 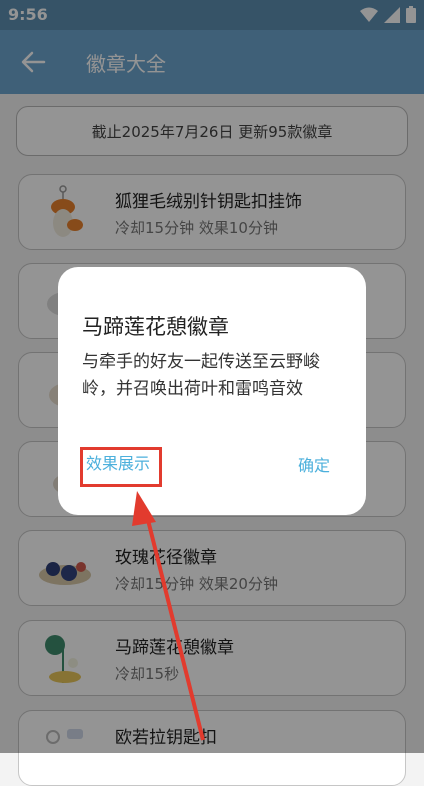 What do you see at coordinates (314, 464) in the screenshot?
I see `confirm-button: 确定` at bounding box center [314, 464].